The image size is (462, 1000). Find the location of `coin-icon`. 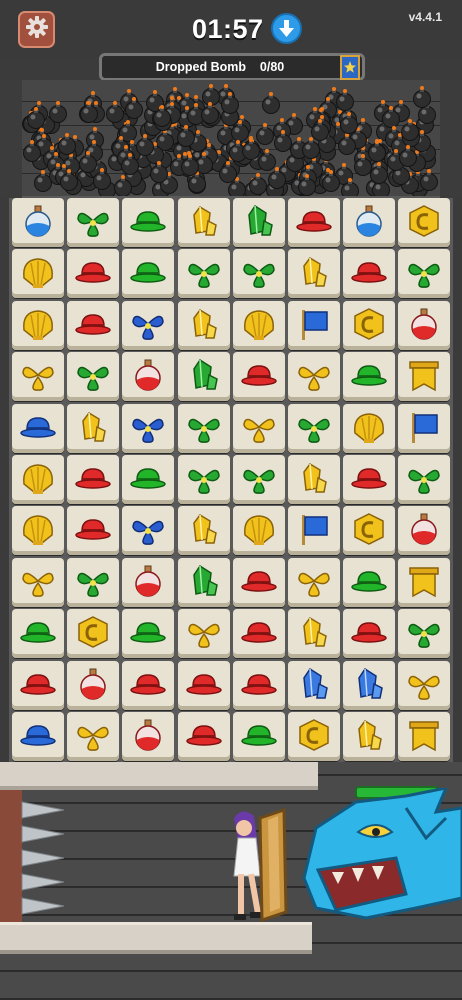

coin-icon is located at coordinates (424, 221).